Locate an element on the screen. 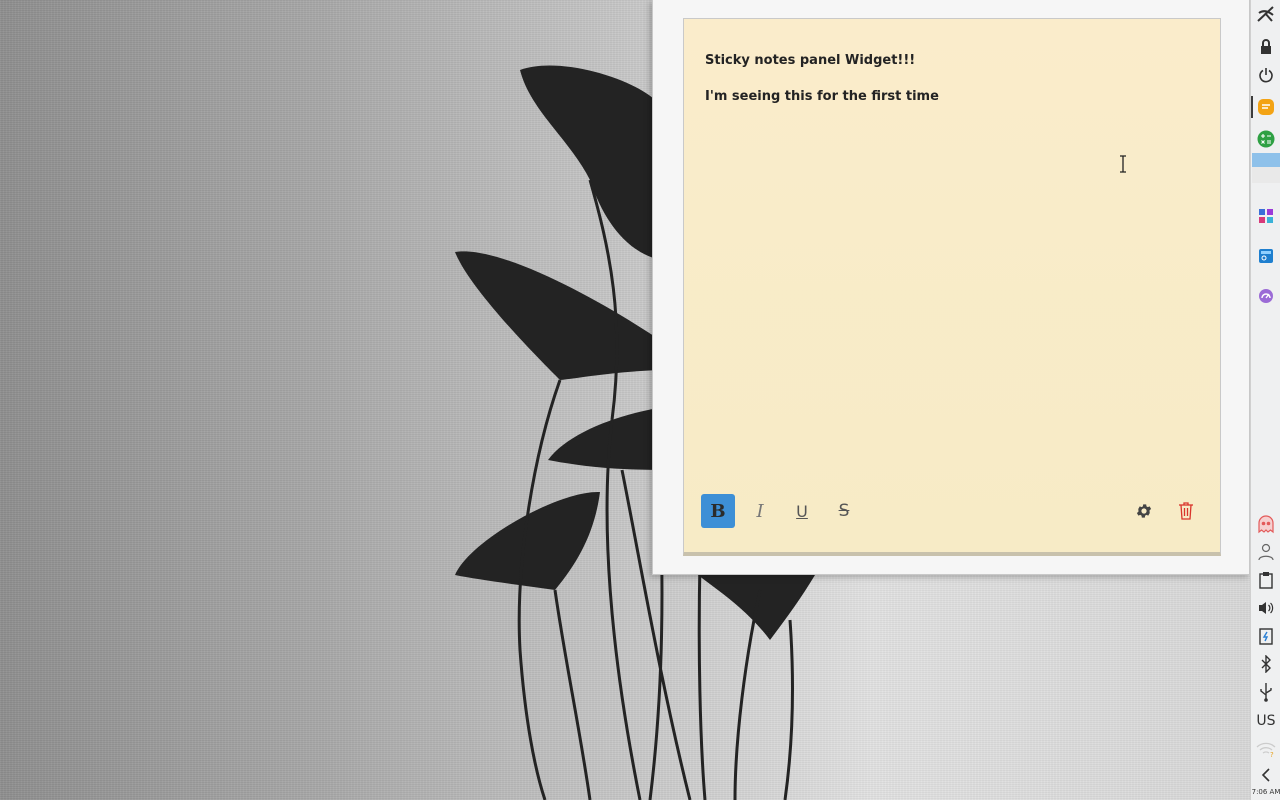 The image size is (1280, 800). volume-icon is located at coordinates (1266, 608).